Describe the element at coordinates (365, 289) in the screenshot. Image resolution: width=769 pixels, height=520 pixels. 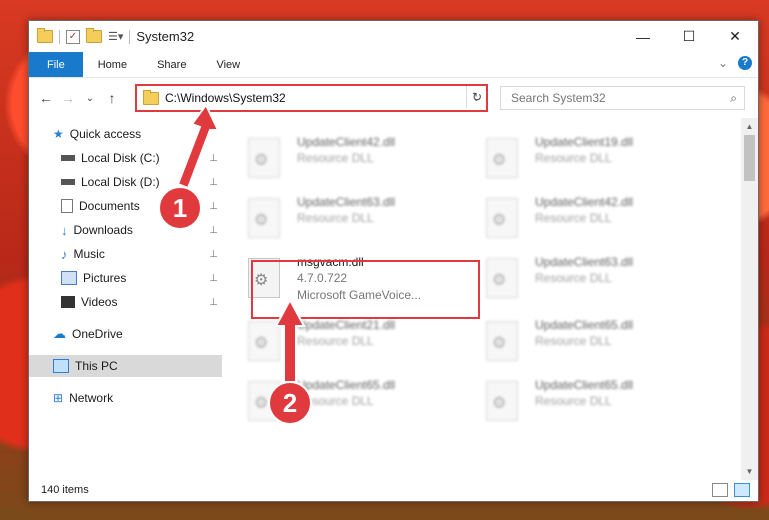
I see `highlight-box` at that location.